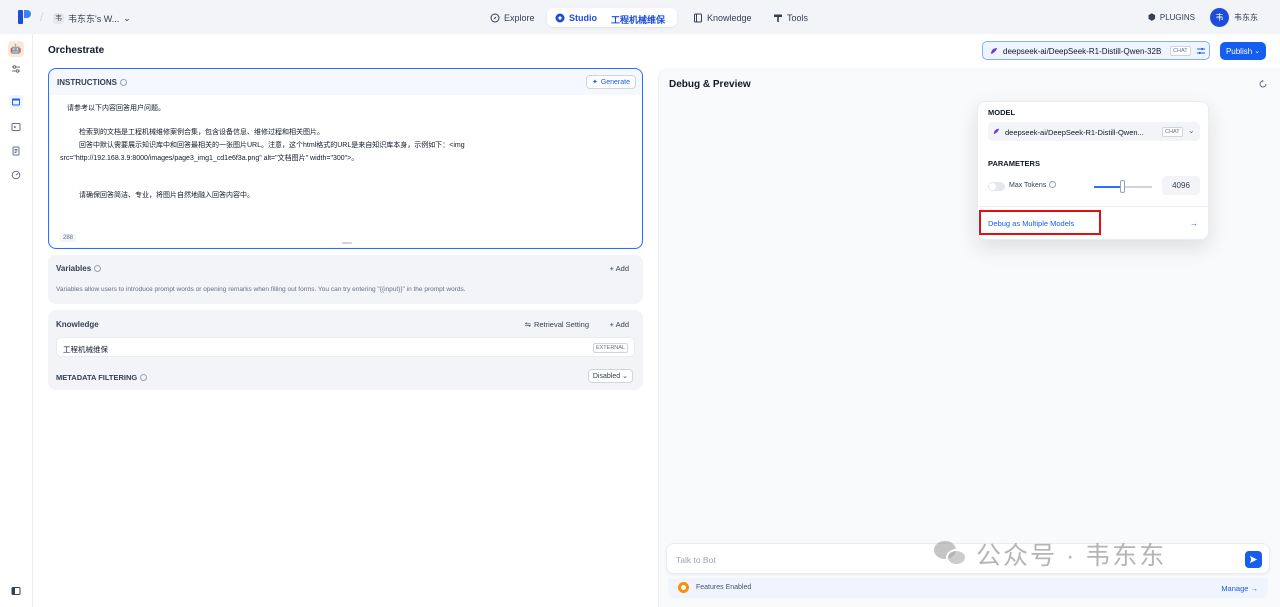 This screenshot has height=607, width=1280. I want to click on model-mode-badge: CHAT, so click(1180, 51).